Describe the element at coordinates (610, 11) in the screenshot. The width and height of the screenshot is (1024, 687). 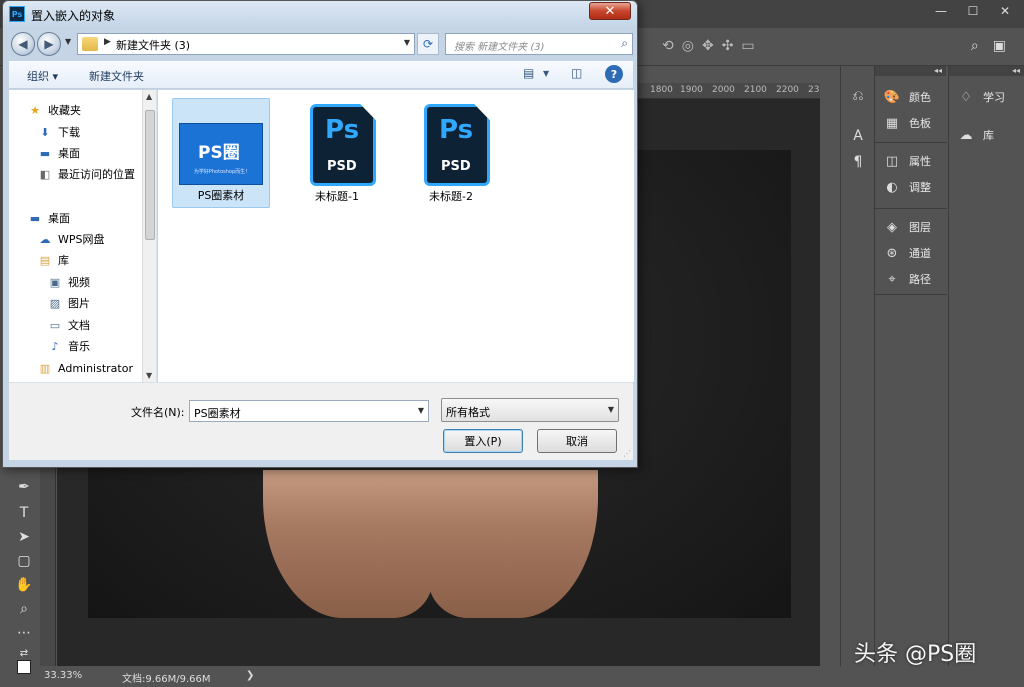
I see `dialog-close-button: ✕` at that location.